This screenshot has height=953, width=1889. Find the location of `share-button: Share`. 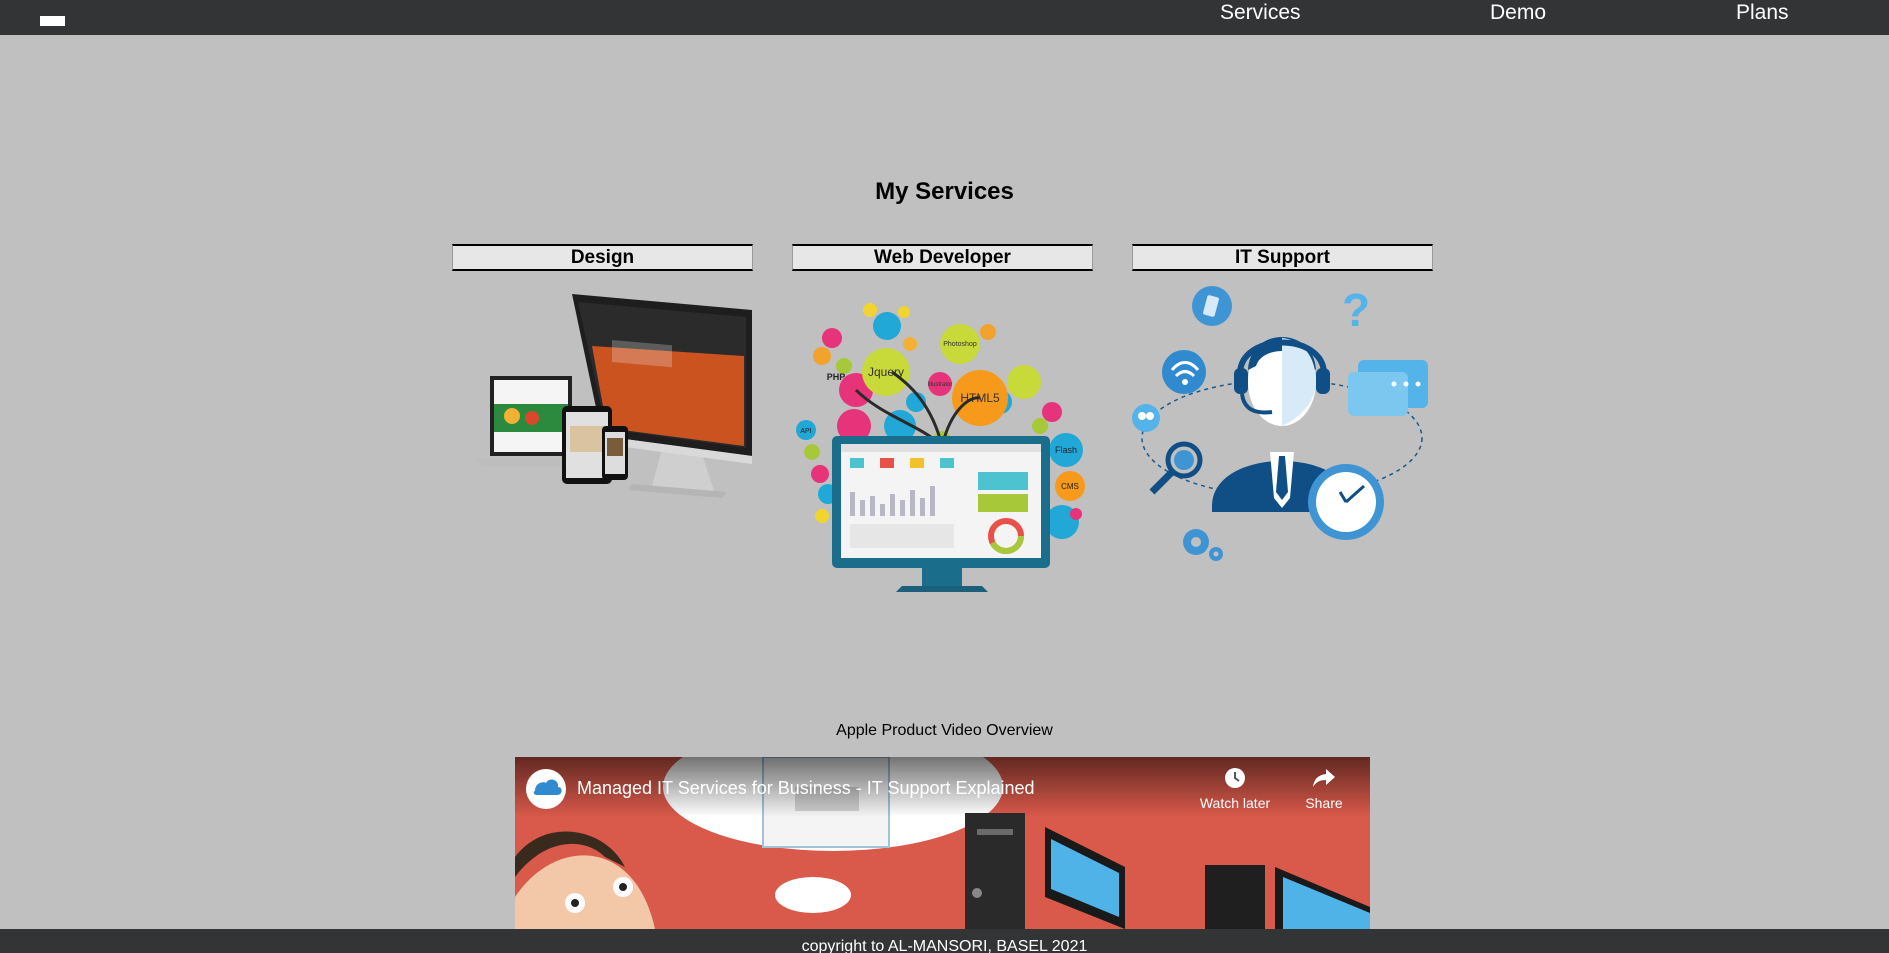

share-button: Share is located at coordinates (1324, 789).